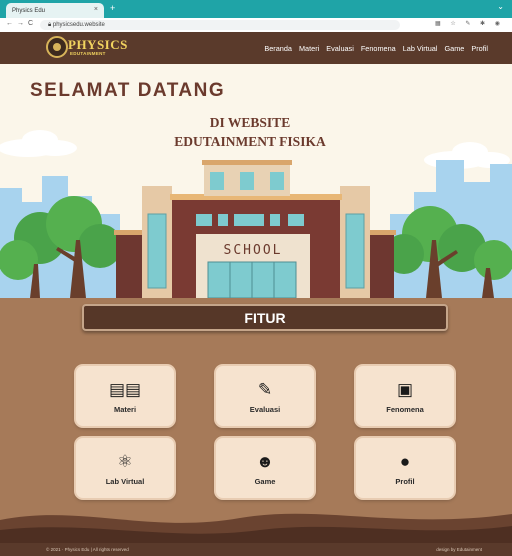 Image resolution: width=512 pixels, height=556 pixels. What do you see at coordinates (265, 409) in the screenshot?
I see `feature-card-label: Evaluasi` at bounding box center [265, 409].